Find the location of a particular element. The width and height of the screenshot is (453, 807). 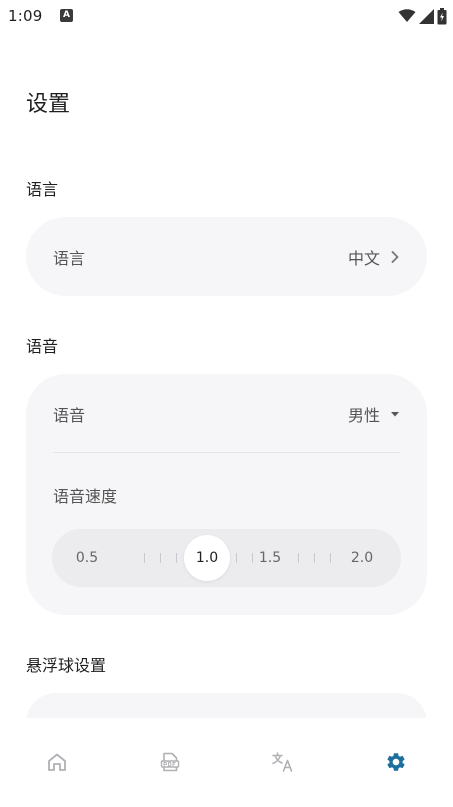

voice-gender-label: 语音 is located at coordinates (69, 415).